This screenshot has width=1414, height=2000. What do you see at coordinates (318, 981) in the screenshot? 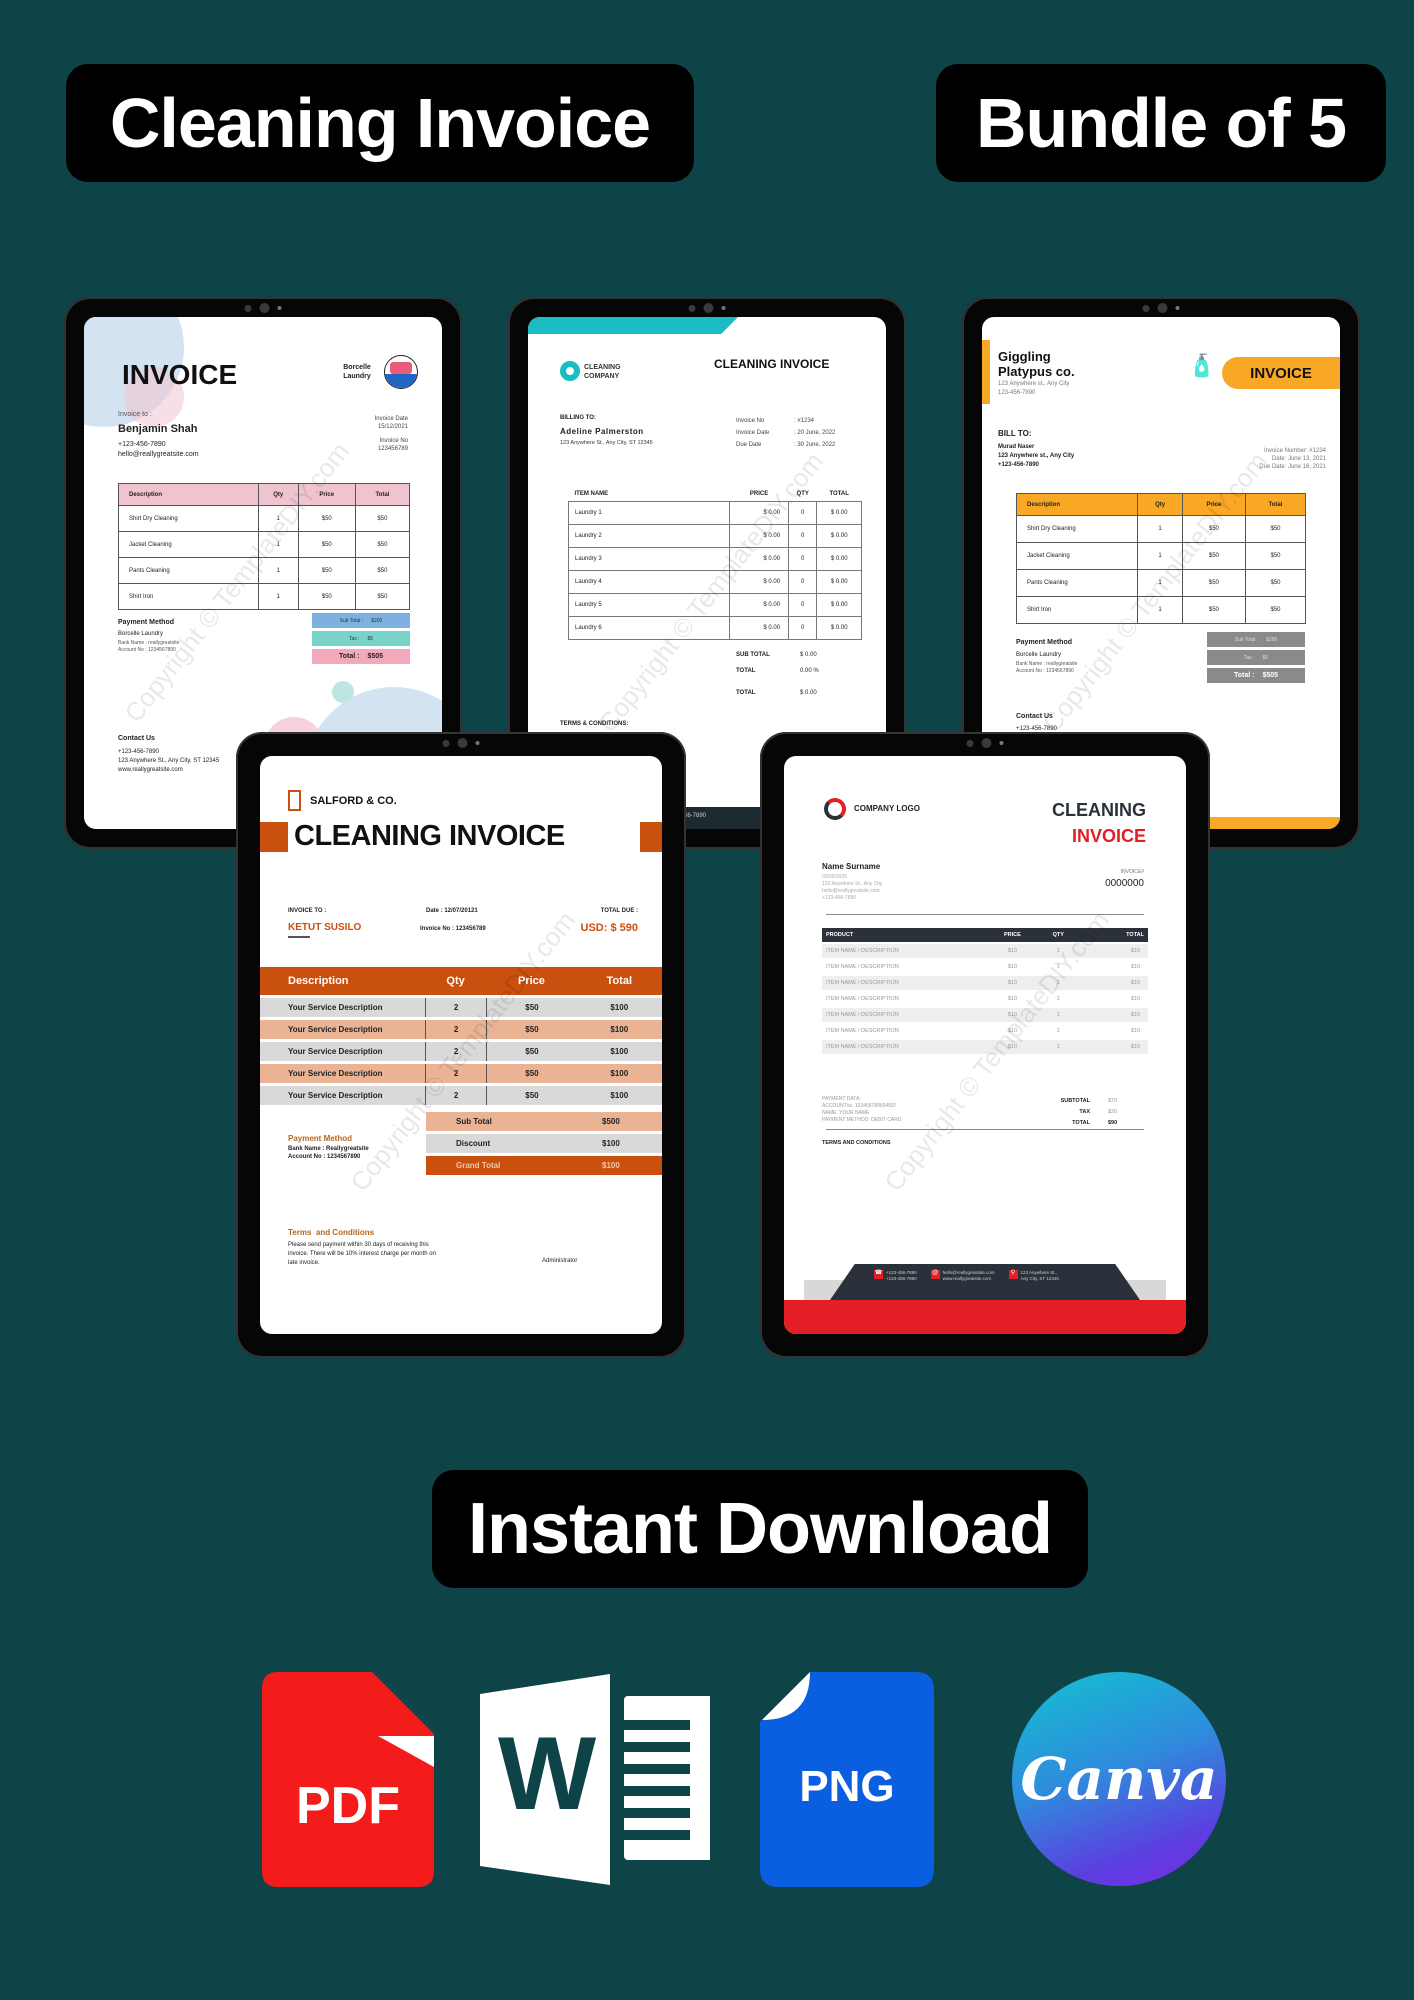
I see `col-header: Description` at bounding box center [318, 981].